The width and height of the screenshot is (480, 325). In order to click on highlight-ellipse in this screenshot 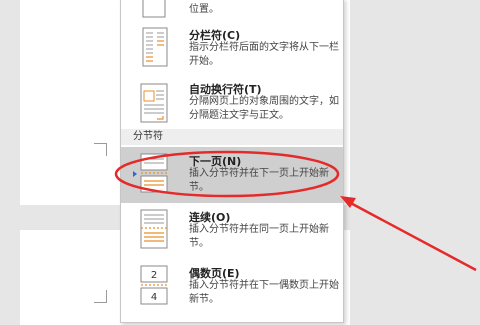, I will do `click(227, 174)`.